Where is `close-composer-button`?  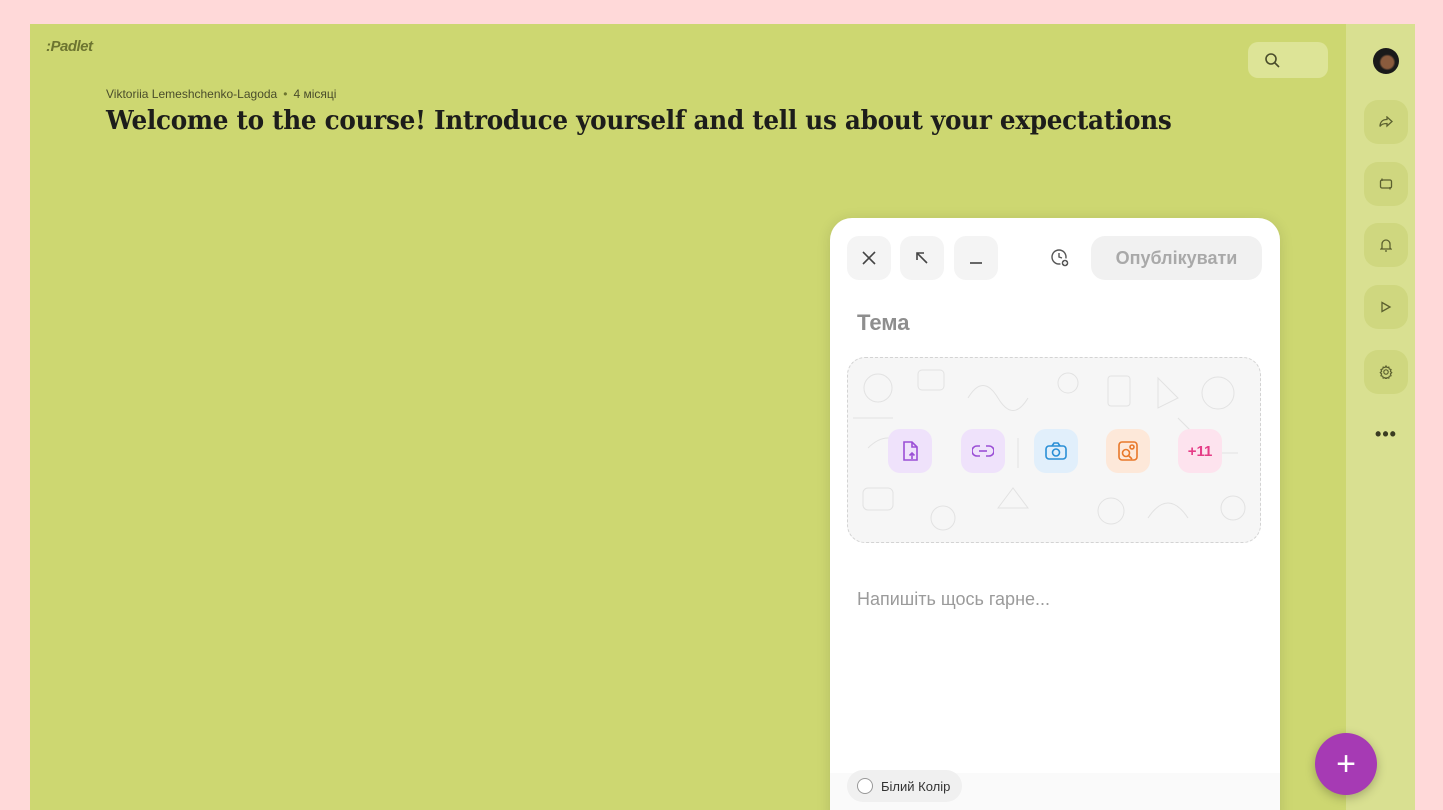 close-composer-button is located at coordinates (869, 258).